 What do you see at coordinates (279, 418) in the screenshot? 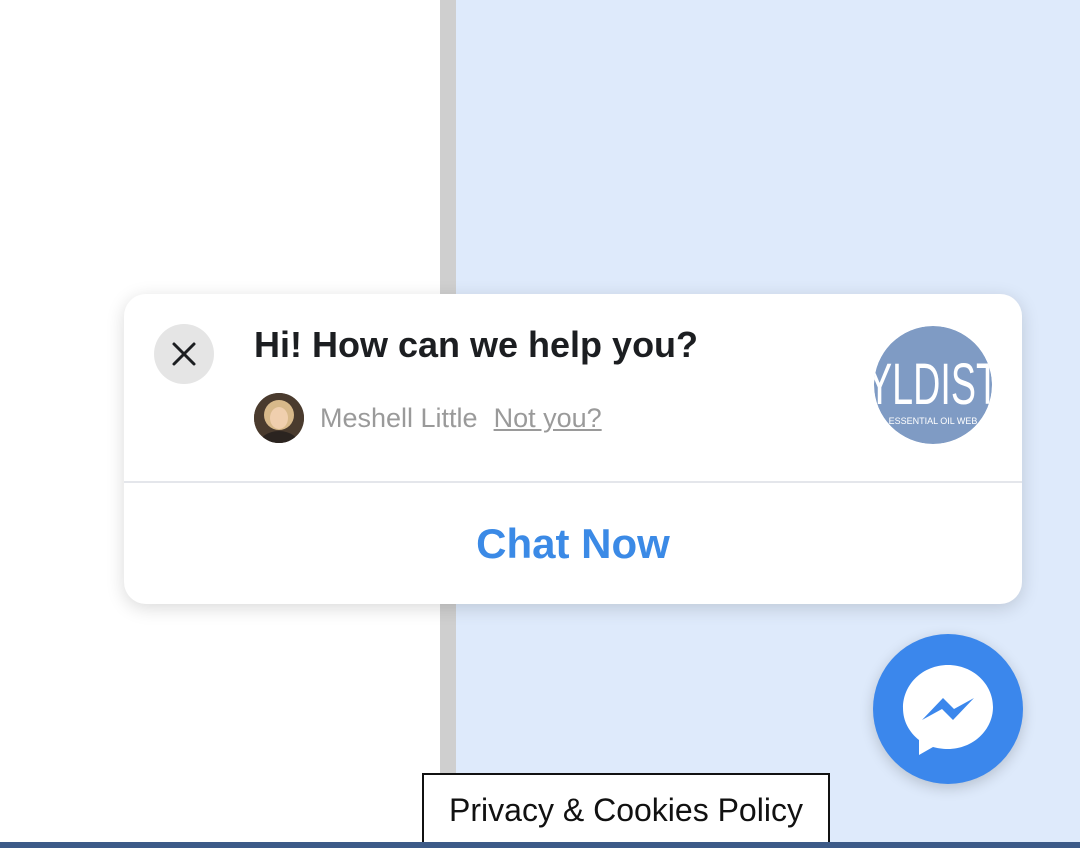
I see `avatar` at bounding box center [279, 418].